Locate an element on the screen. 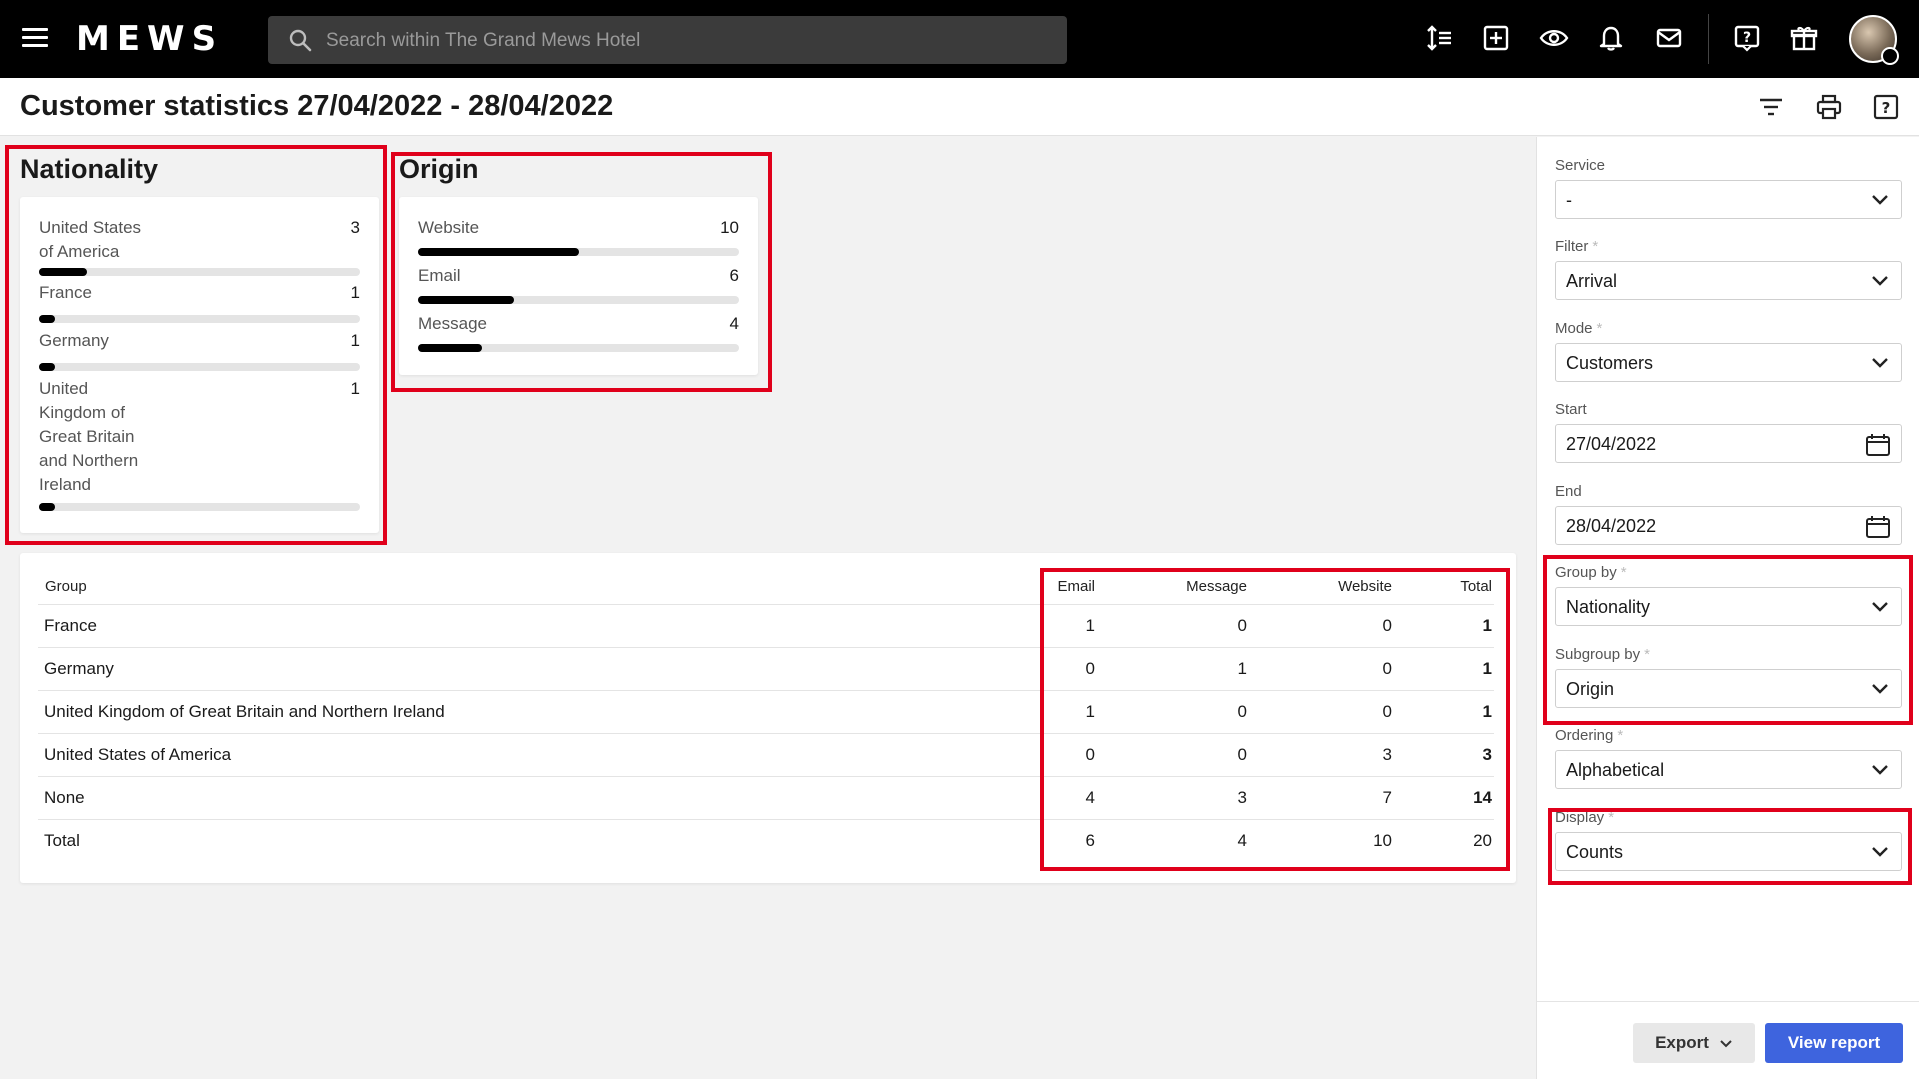  cell-website: 3 is located at coordinates (1387, 754).